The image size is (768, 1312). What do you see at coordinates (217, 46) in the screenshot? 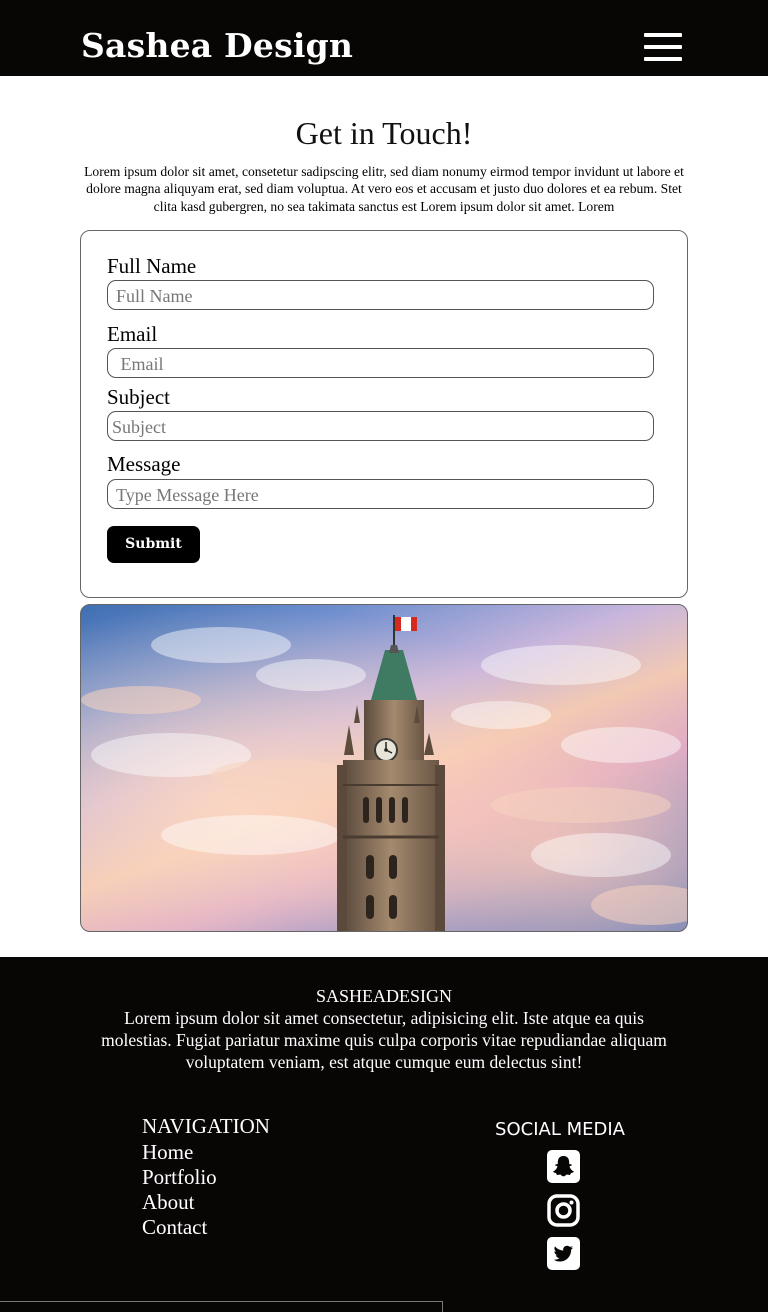
I see `site-brand: Sashea Design` at bounding box center [217, 46].